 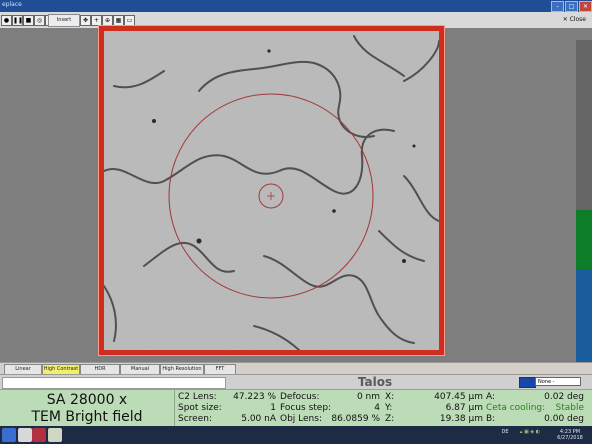 I want to click on taskbar: DE ▴ ▣ ◈ ◐ 4:23 PM 6/27/2018, so click(x=296, y=435).